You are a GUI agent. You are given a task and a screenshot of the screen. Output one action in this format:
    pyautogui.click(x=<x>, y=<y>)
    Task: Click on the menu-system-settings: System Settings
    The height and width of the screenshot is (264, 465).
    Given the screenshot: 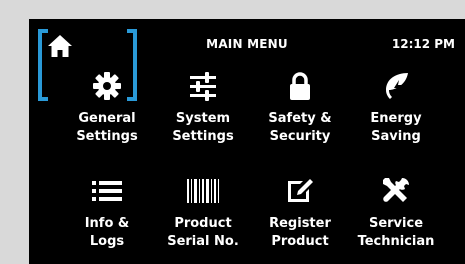 What is the action you would take?
    pyautogui.click(x=203, y=108)
    